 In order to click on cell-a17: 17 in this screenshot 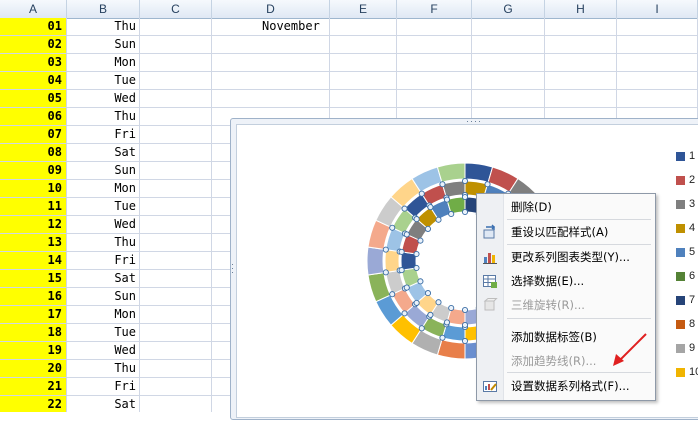, I will do `click(33, 315)`.